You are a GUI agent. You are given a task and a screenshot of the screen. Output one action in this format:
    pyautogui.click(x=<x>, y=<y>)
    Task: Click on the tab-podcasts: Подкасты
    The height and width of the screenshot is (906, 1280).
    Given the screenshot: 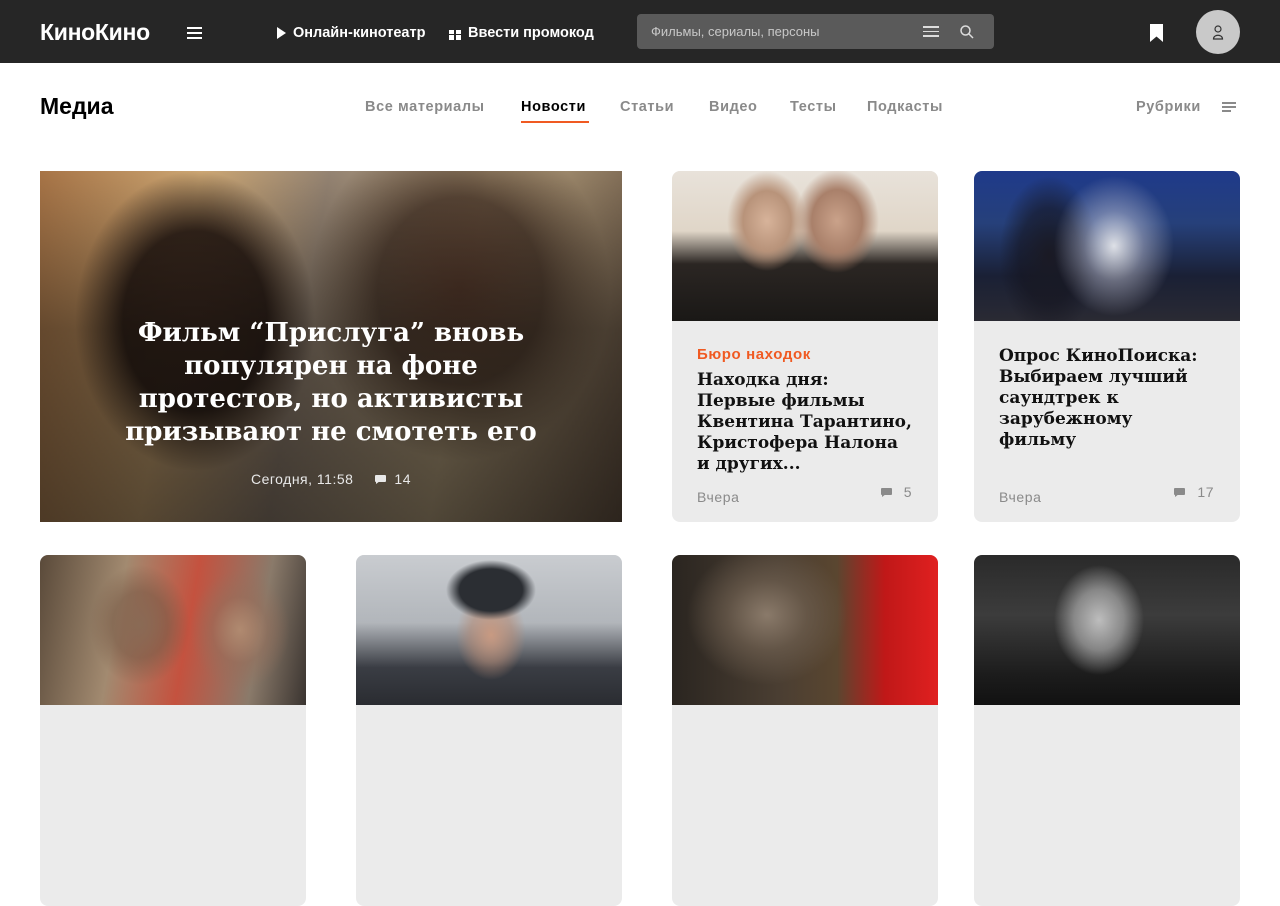 What is the action you would take?
    pyautogui.click(x=905, y=107)
    